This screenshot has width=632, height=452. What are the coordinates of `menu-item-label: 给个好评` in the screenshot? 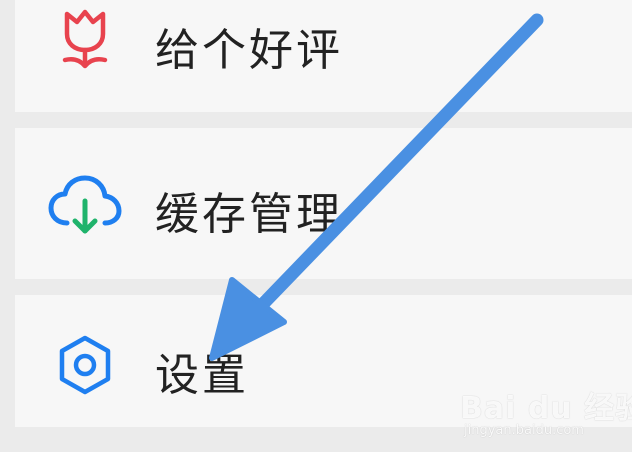 It's located at (249, 50).